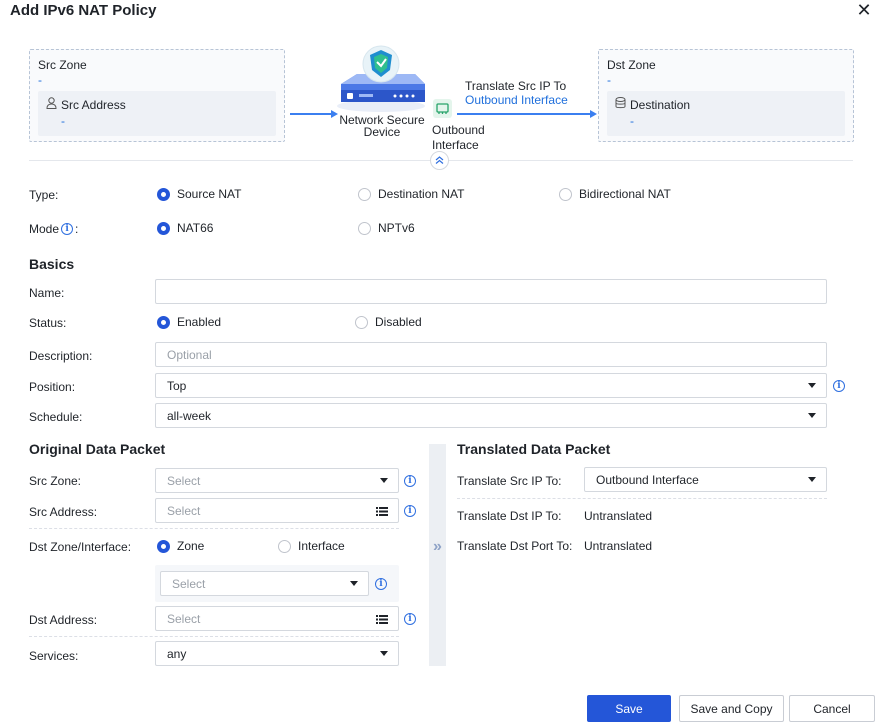  Describe the element at coordinates (509, 481) in the screenshot. I see `translate-src-ip-label: Translate Src IP To:` at that location.